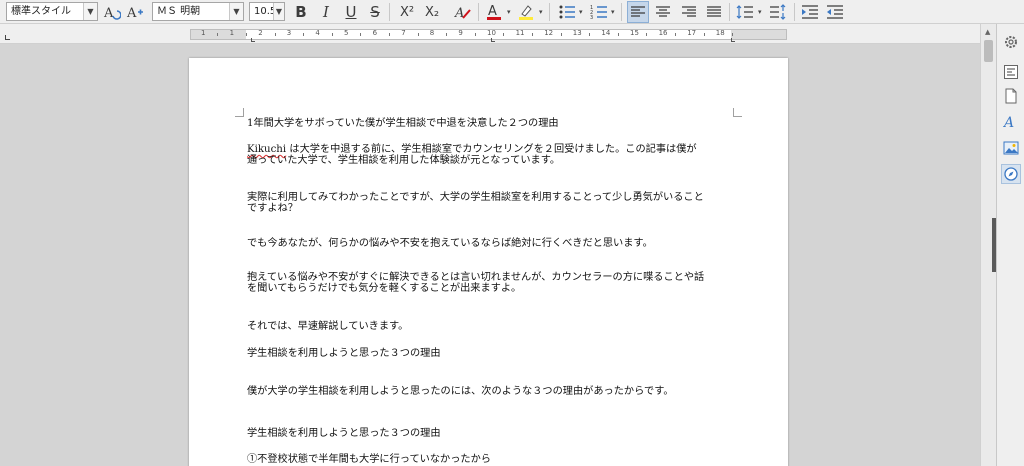  Describe the element at coordinates (1011, 174) in the screenshot. I see `navigator-icon` at that location.